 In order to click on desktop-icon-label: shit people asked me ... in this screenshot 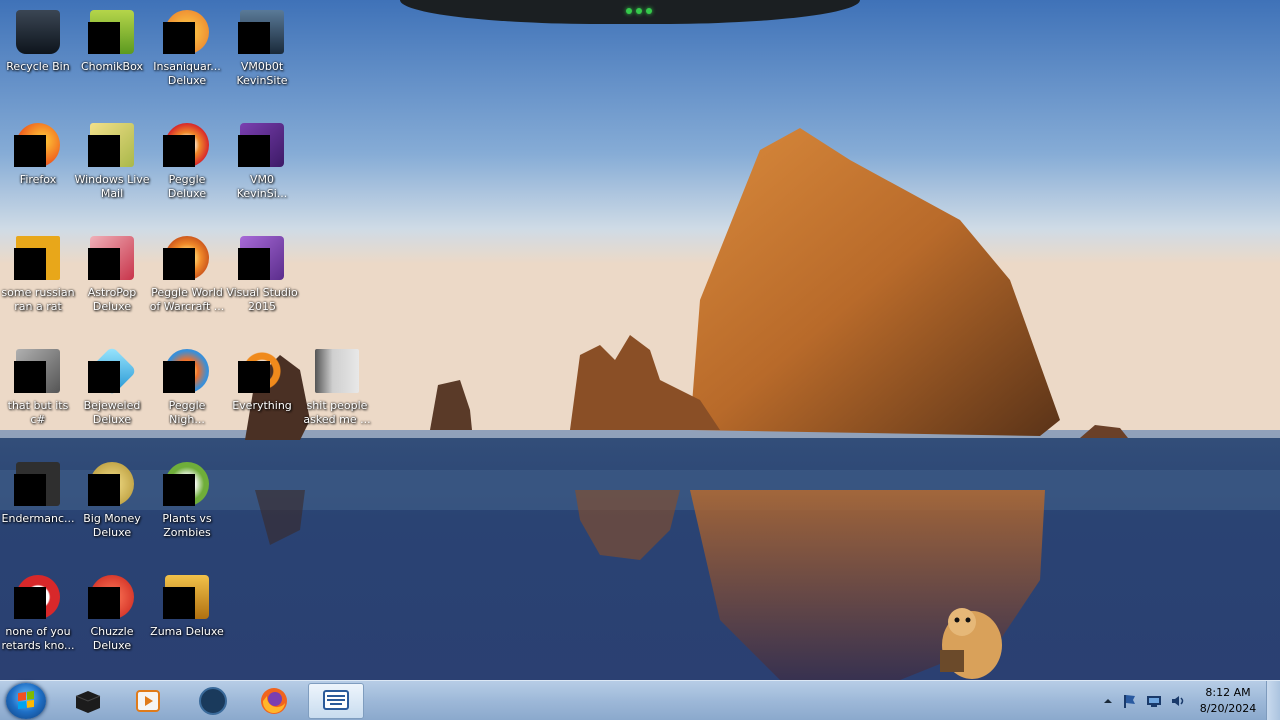, I will do `click(337, 412)`.